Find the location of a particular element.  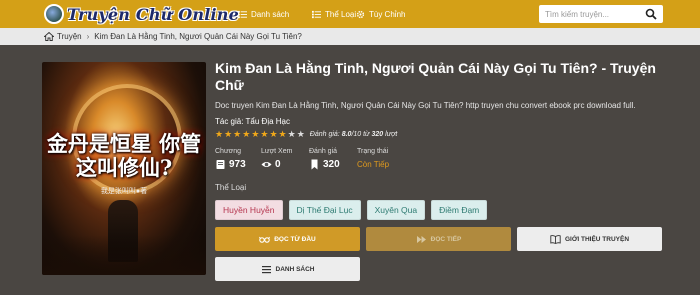

site-logo: Truyện Chữ Online is located at coordinates (141, 14).